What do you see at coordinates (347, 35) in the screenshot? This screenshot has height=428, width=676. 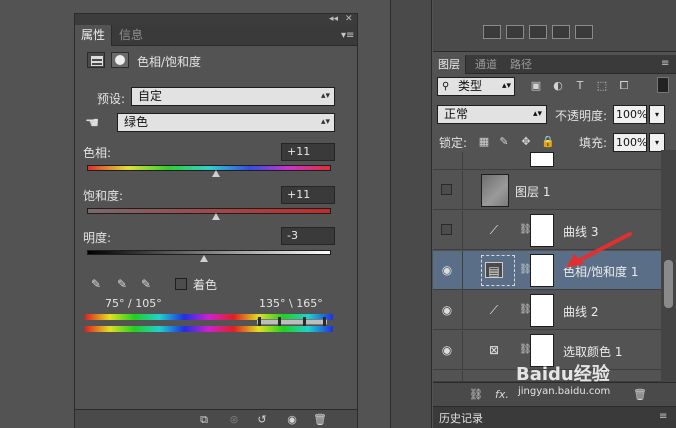 I see `panel-menu-icon: ▾≡` at bounding box center [347, 35].